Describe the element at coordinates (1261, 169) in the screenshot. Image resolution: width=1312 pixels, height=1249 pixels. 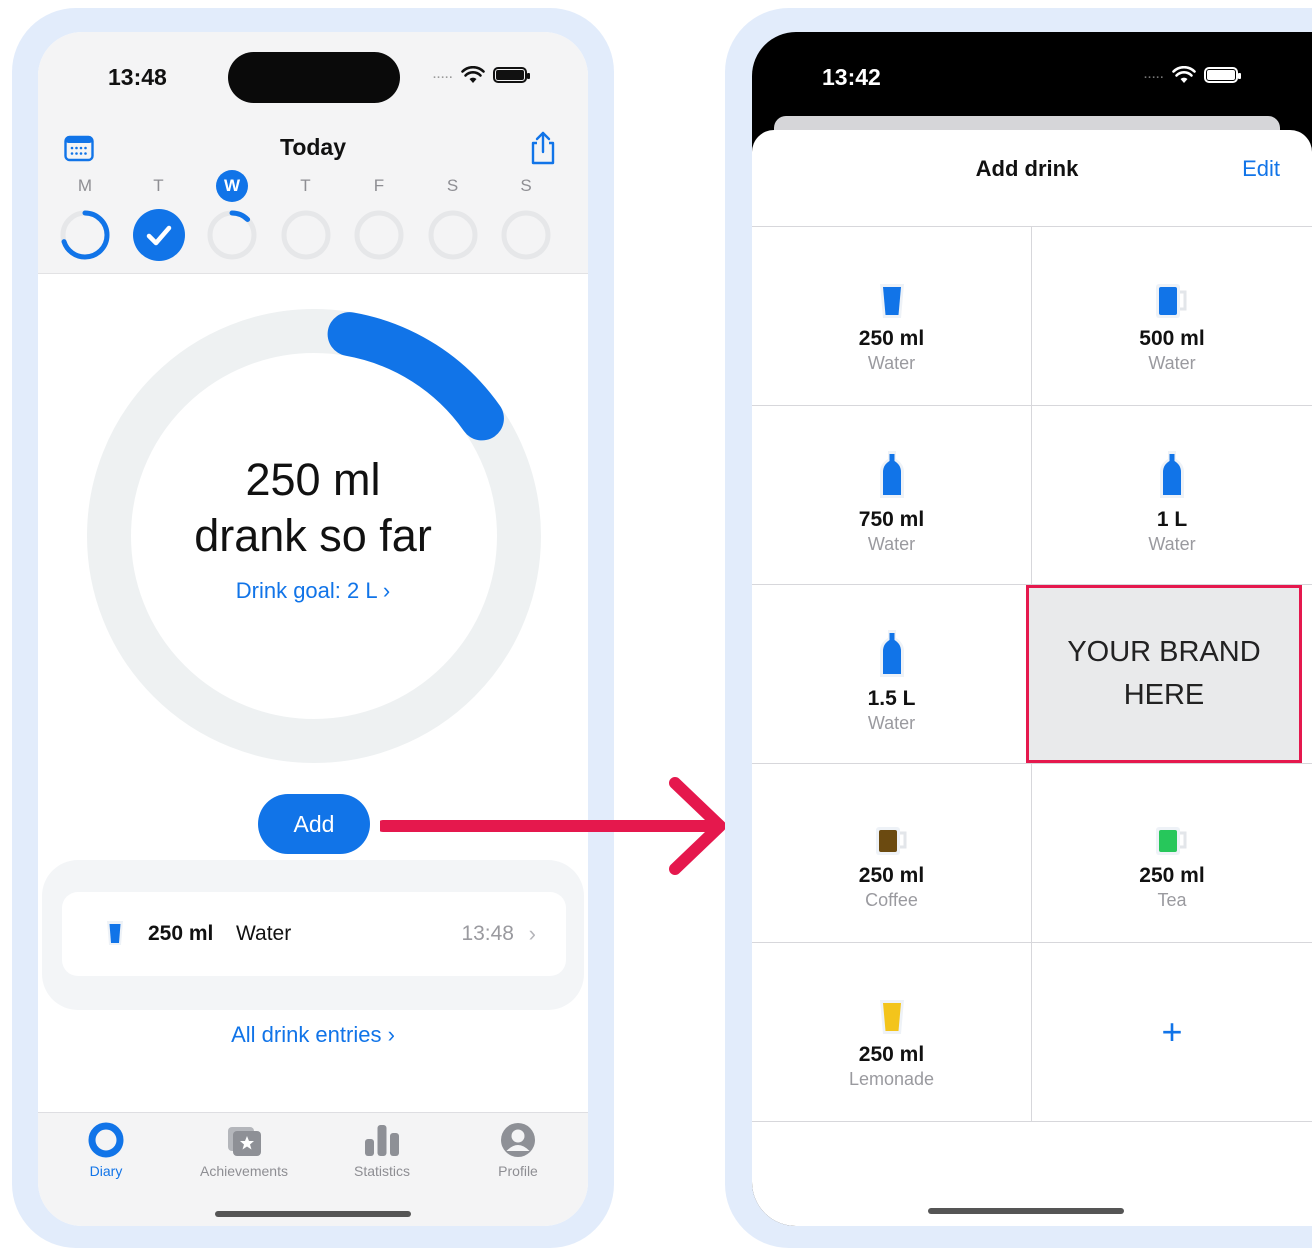
I see `edit-button: Edit` at that location.